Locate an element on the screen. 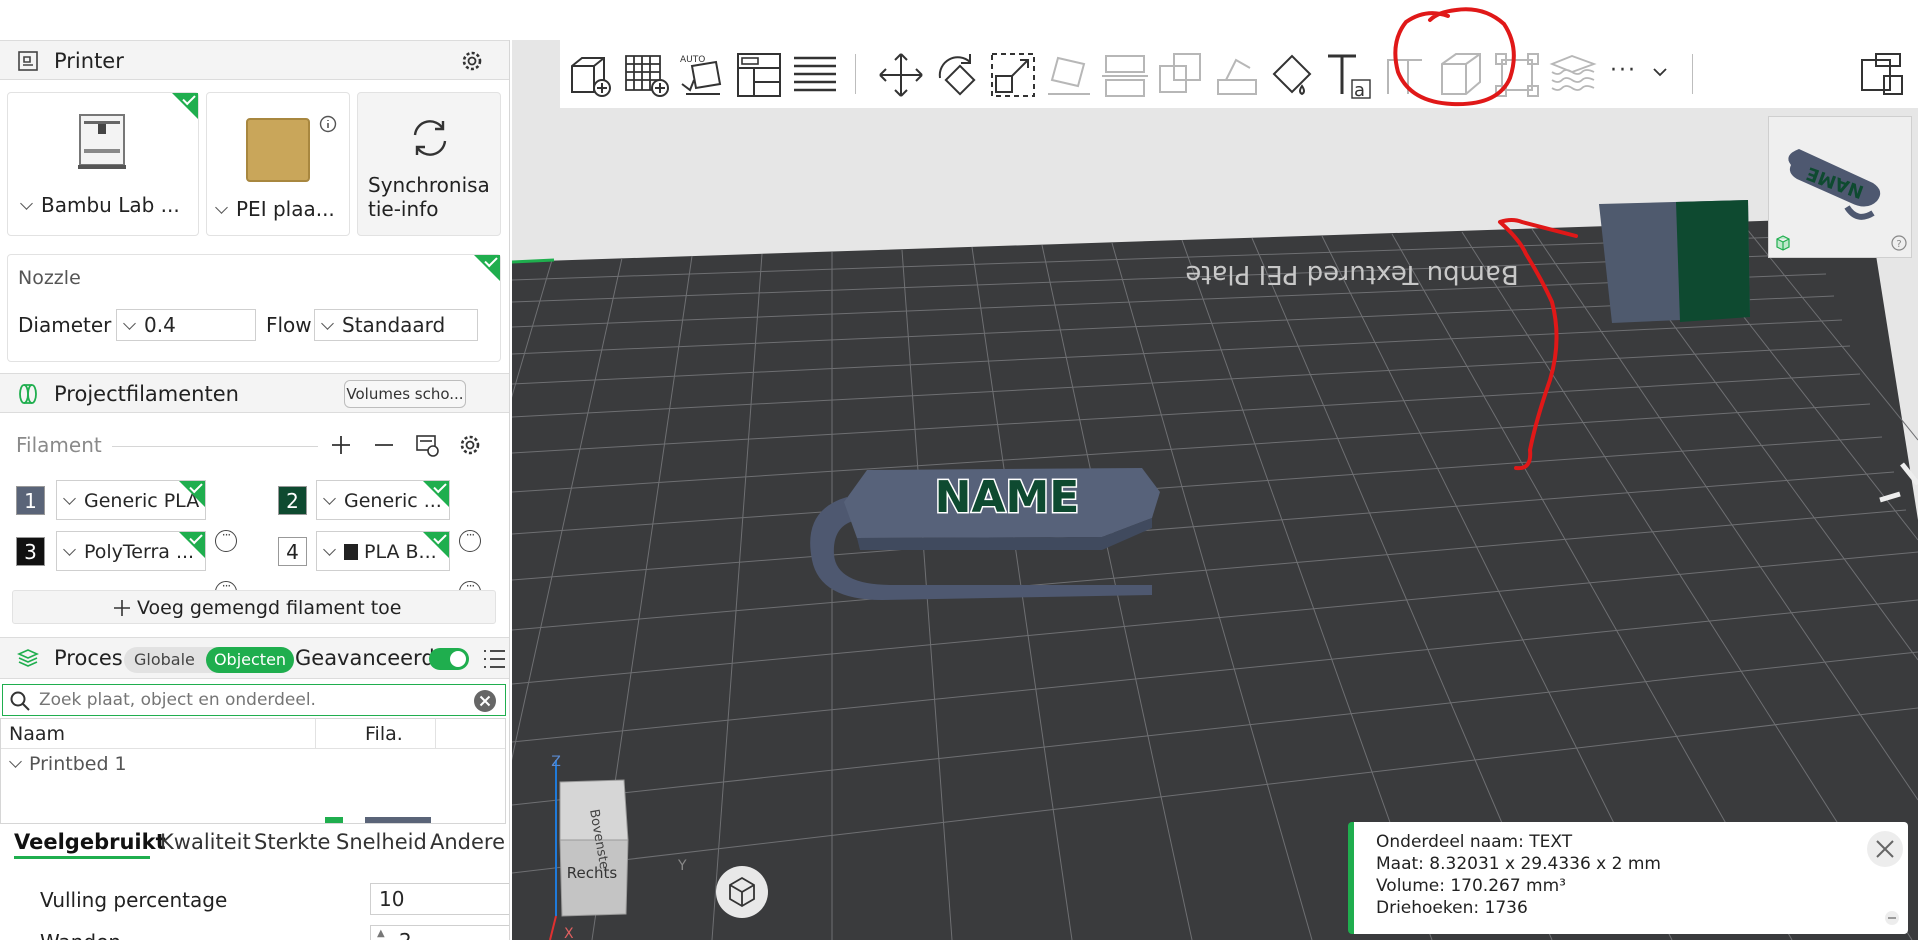  toggle-objects: Objecten is located at coordinates (250, 660).